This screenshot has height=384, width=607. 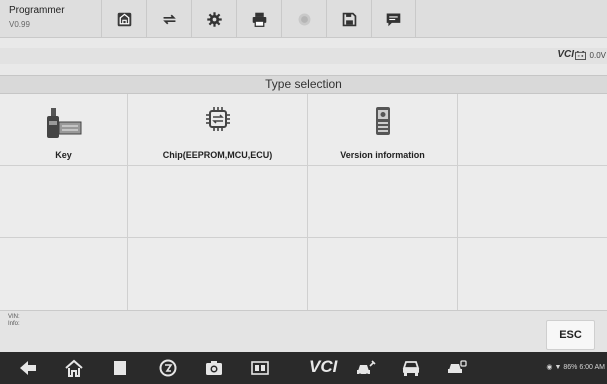 I want to click on top-bar: Programmer V0.99, so click(x=303, y=19).